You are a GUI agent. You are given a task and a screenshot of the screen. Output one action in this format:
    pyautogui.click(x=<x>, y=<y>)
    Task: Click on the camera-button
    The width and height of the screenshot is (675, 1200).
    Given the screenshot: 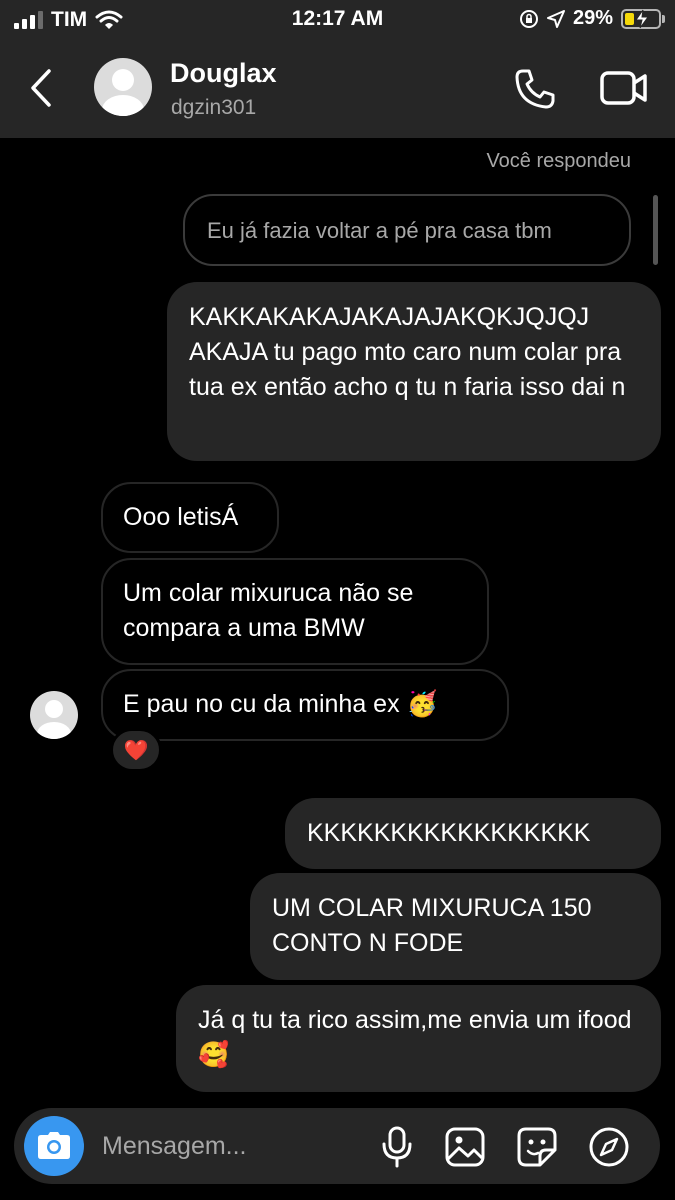 What is the action you would take?
    pyautogui.click(x=54, y=1146)
    